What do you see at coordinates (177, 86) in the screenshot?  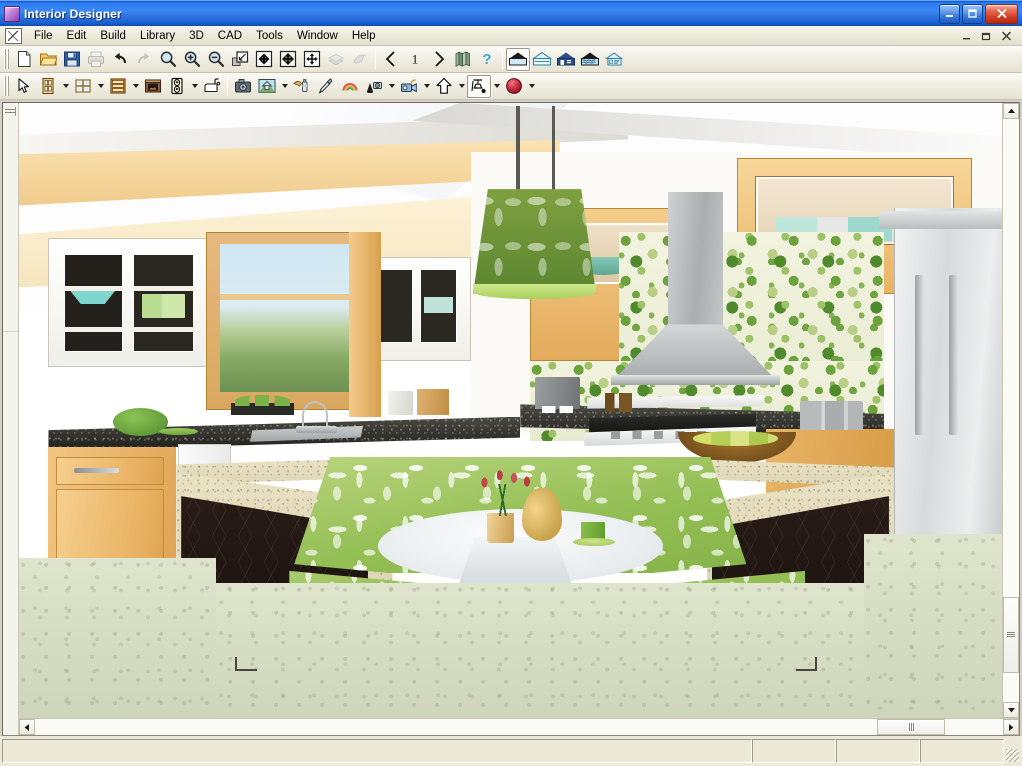 I see `electrical-tool-button` at bounding box center [177, 86].